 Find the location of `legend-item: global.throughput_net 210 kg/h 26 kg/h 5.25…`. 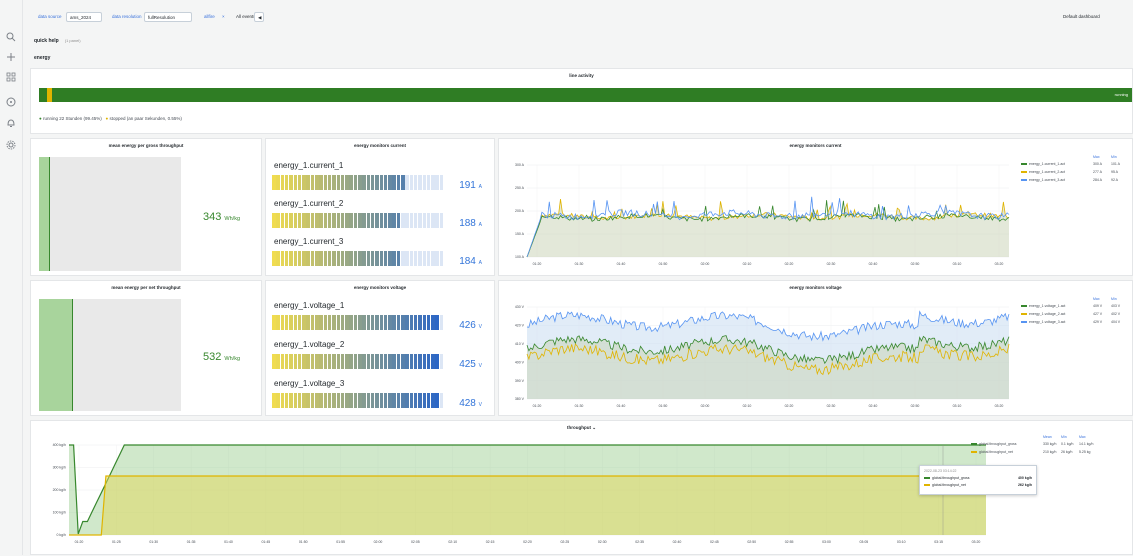

legend-item: global.throughput_net 210 kg/h 26 kg/h 5.25… is located at coordinates (1051, 453).